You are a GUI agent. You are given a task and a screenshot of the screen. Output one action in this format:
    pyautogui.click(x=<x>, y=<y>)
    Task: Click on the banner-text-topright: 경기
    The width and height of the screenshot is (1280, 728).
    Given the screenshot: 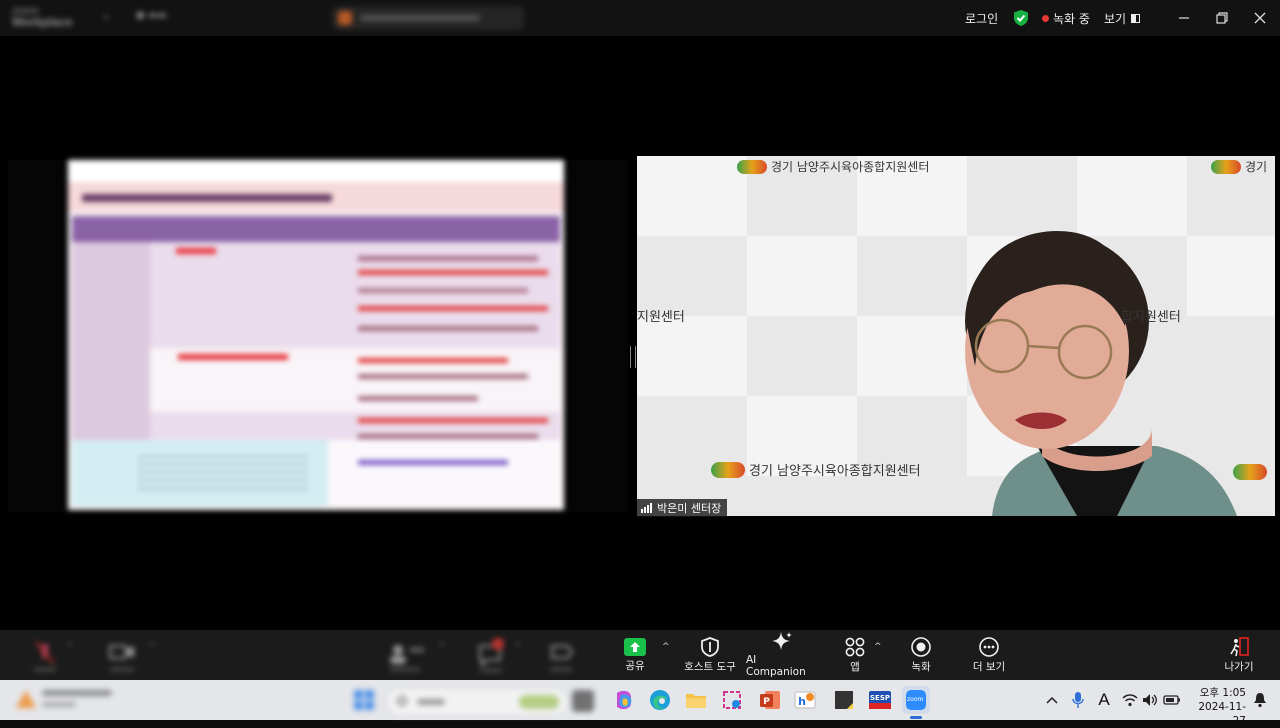 What is the action you would take?
    pyautogui.click(x=1239, y=166)
    